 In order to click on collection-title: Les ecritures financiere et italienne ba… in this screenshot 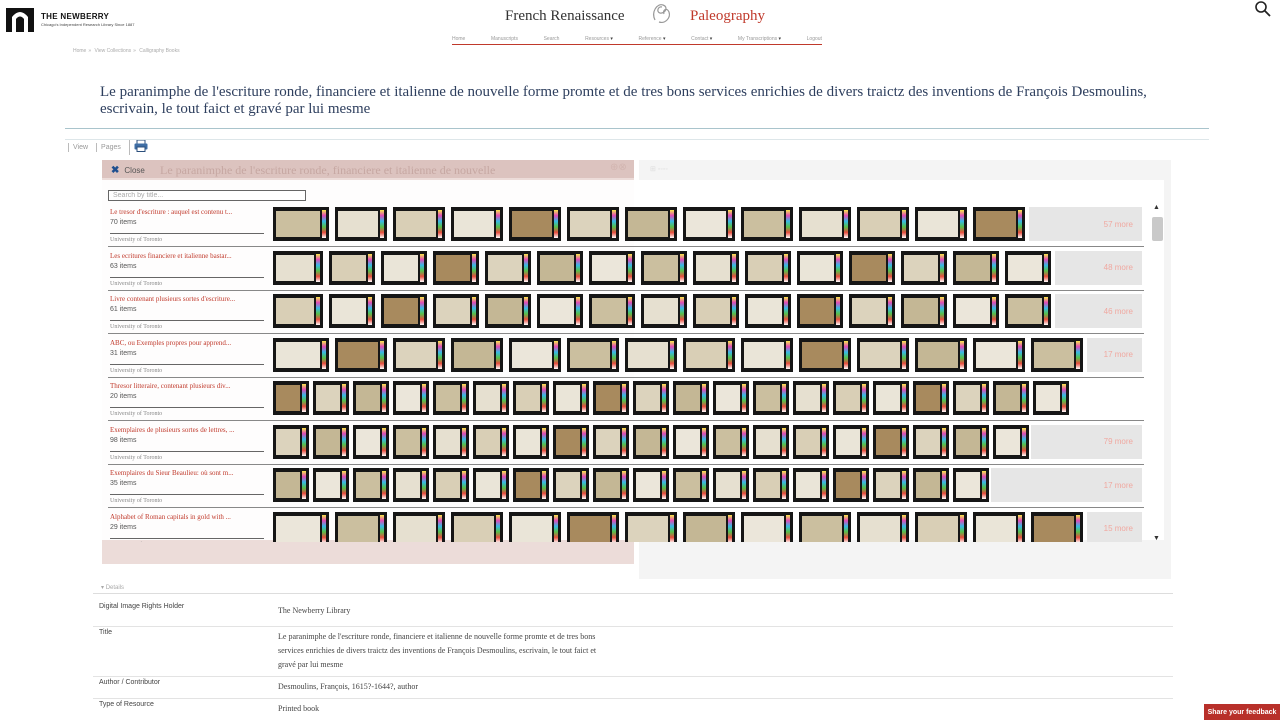, I will do `click(189, 256)`.